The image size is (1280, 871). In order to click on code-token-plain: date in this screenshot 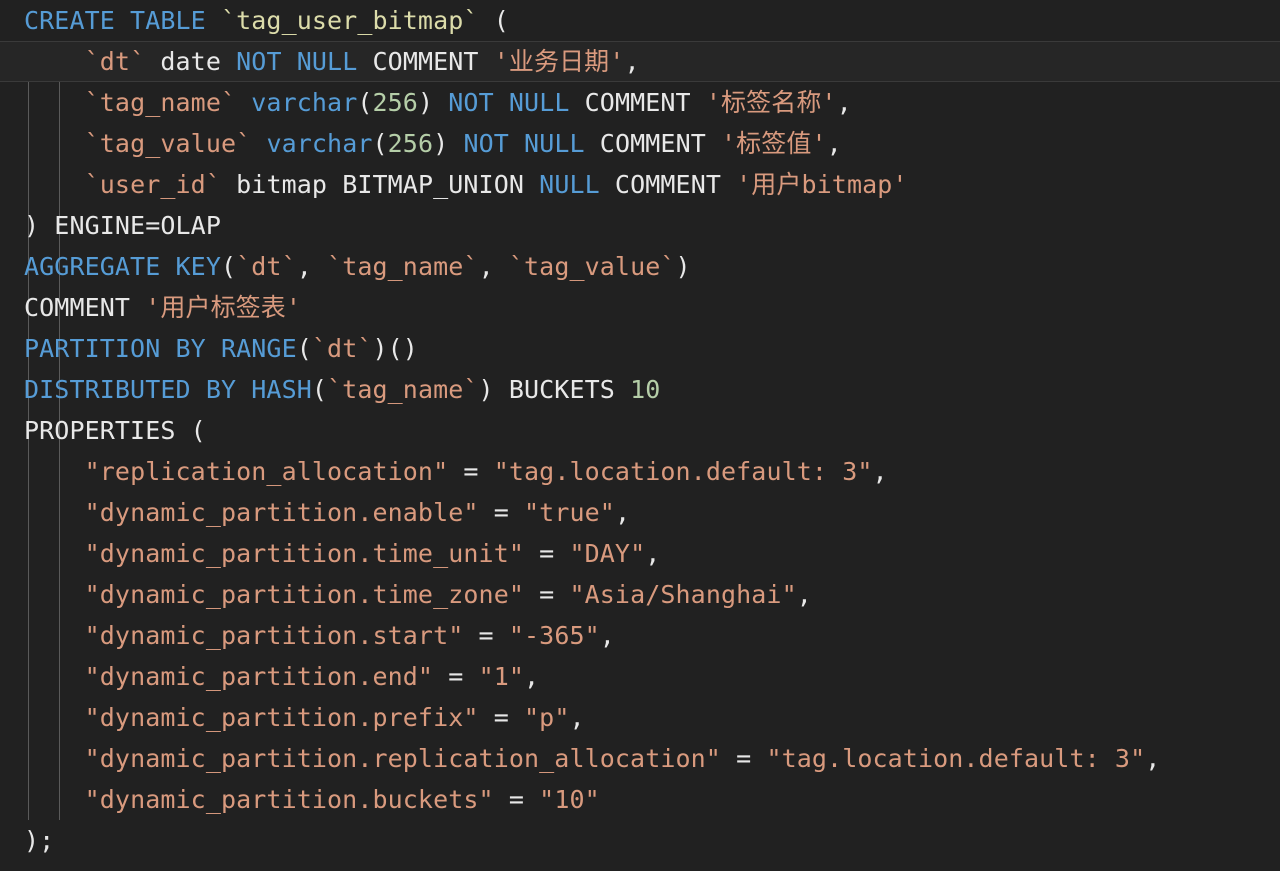, I will do `click(191, 61)`.